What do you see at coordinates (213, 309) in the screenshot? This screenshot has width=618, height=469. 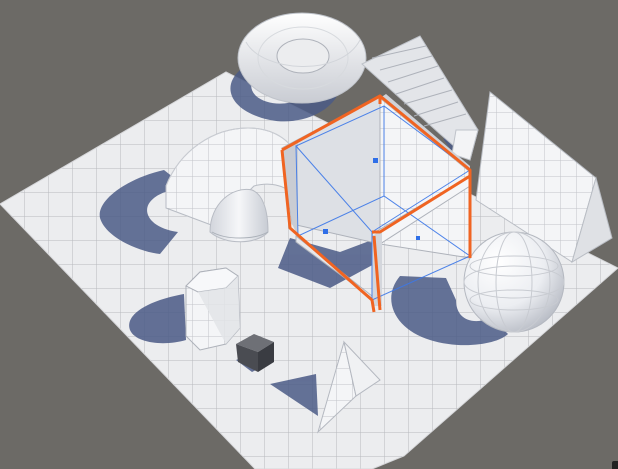 I see `hexagonal-prism` at bounding box center [213, 309].